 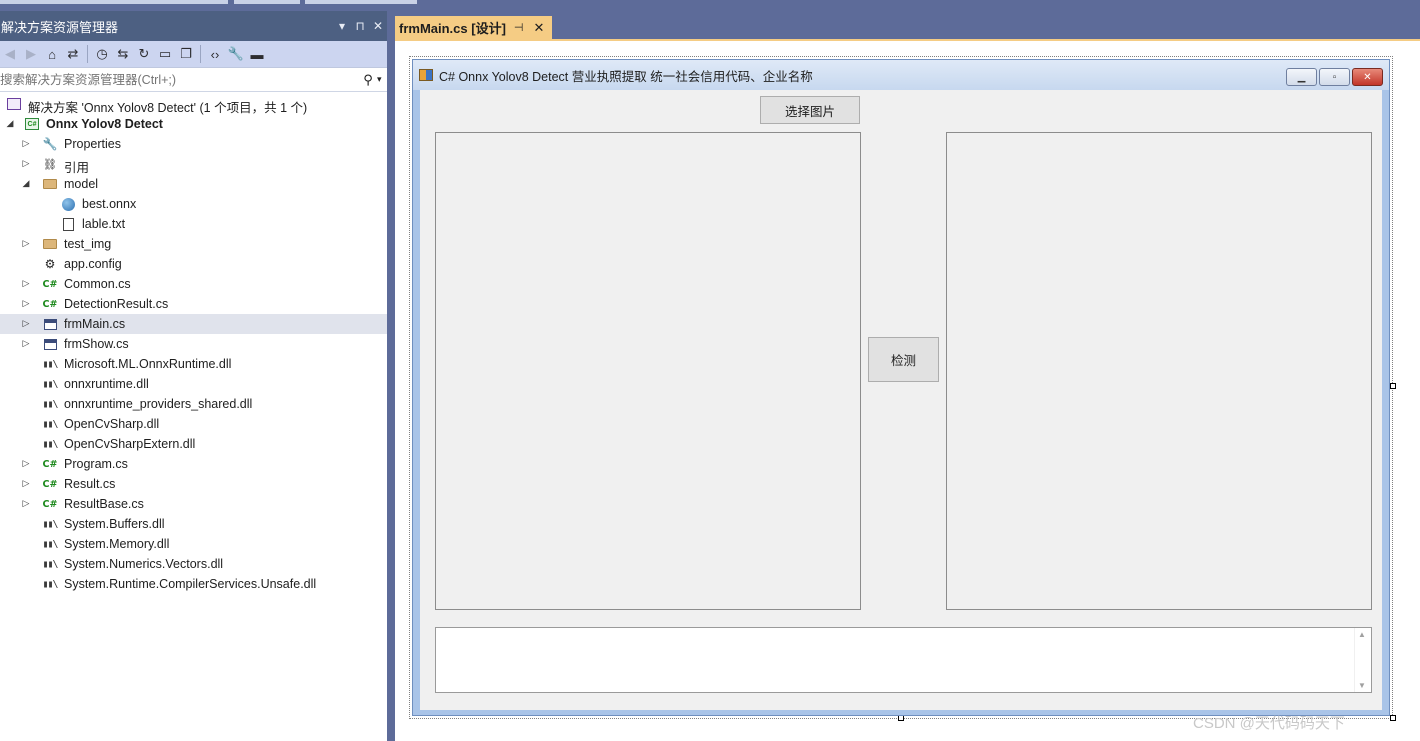 I want to click on search-input, so click(x=179, y=79).